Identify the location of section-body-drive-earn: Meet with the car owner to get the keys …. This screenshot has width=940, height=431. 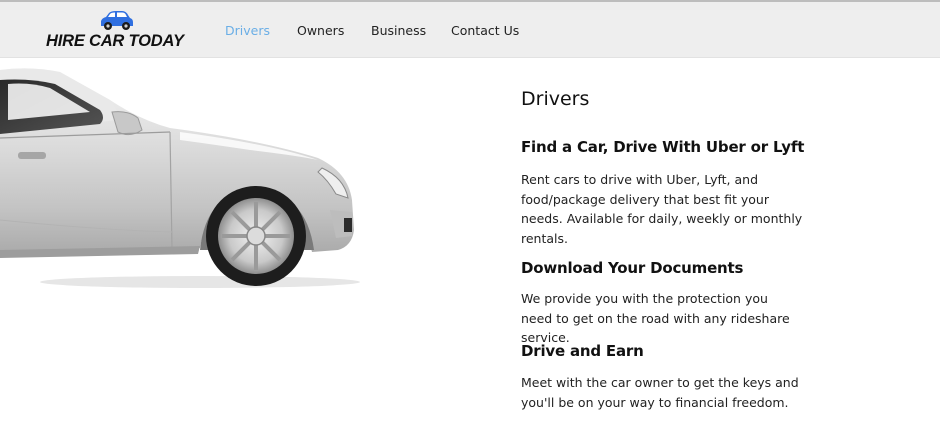
(660, 392).